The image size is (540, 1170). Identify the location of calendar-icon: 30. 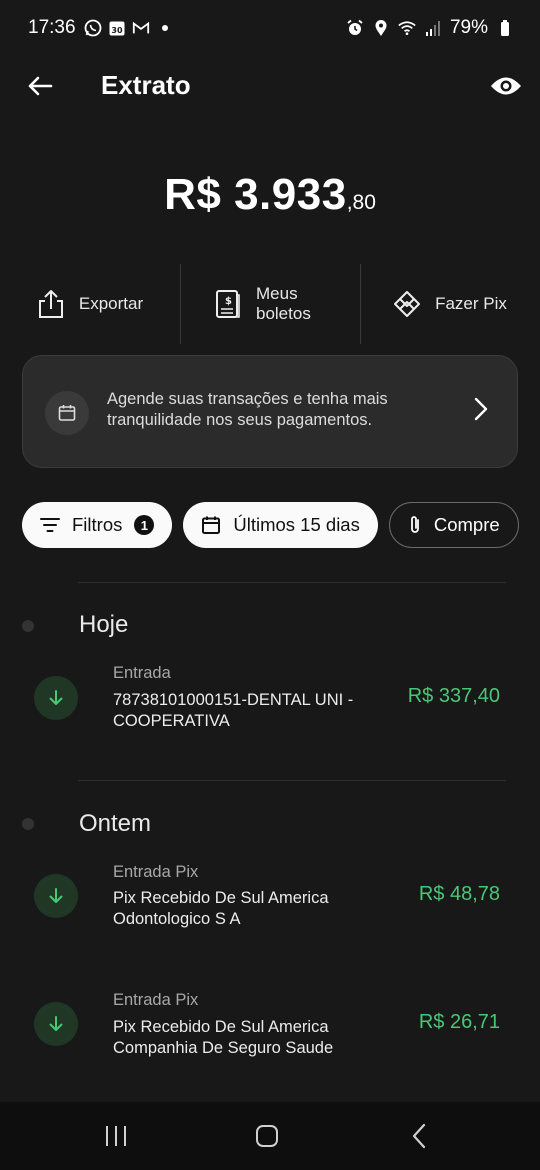
(117, 28).